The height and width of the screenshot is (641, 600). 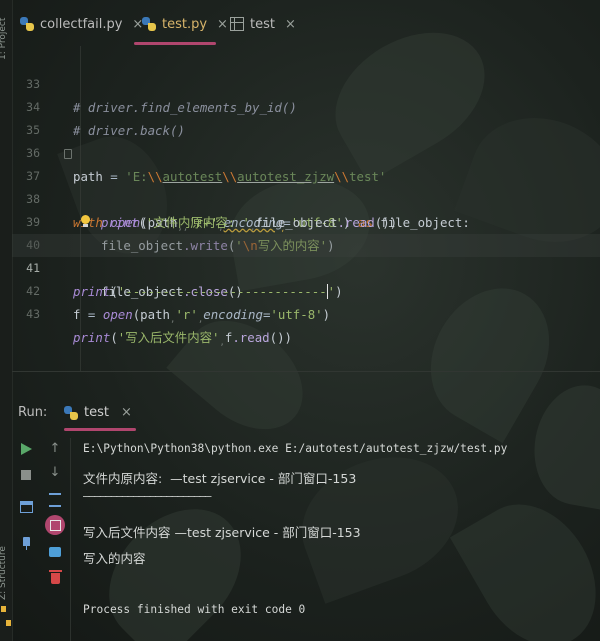 I want to click on code-line-41: 41 print('---------------------------'), so click(x=306, y=266).